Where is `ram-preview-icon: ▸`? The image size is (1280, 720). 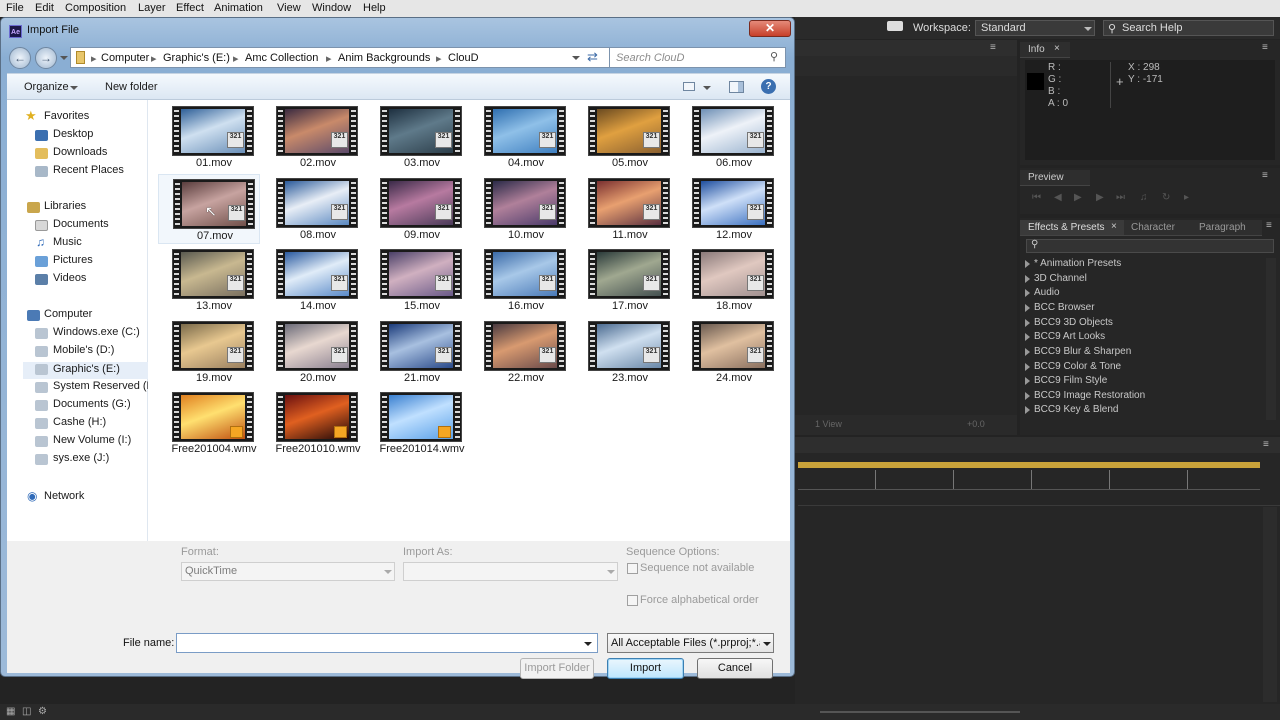 ram-preview-icon: ▸ is located at coordinates (1186, 197).